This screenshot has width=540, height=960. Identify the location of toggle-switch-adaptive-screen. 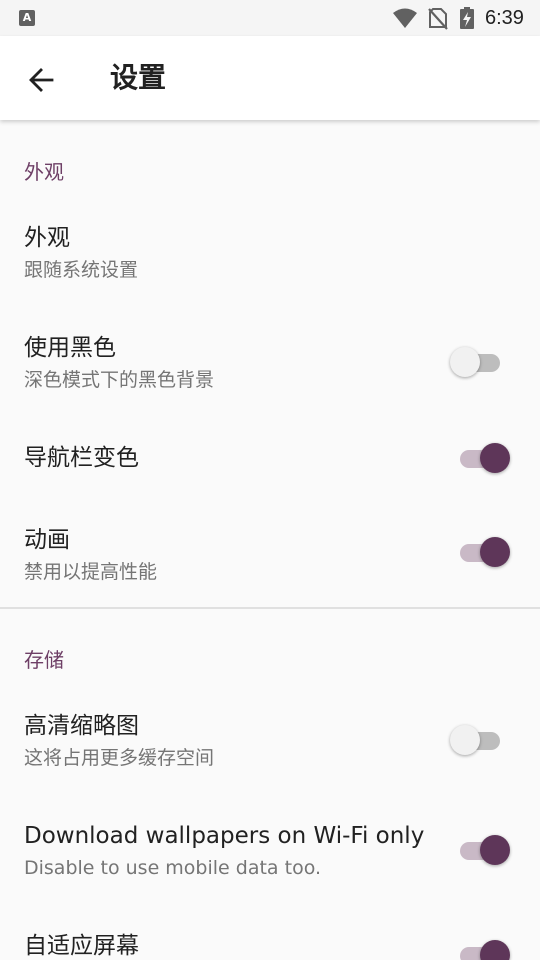
(486, 948).